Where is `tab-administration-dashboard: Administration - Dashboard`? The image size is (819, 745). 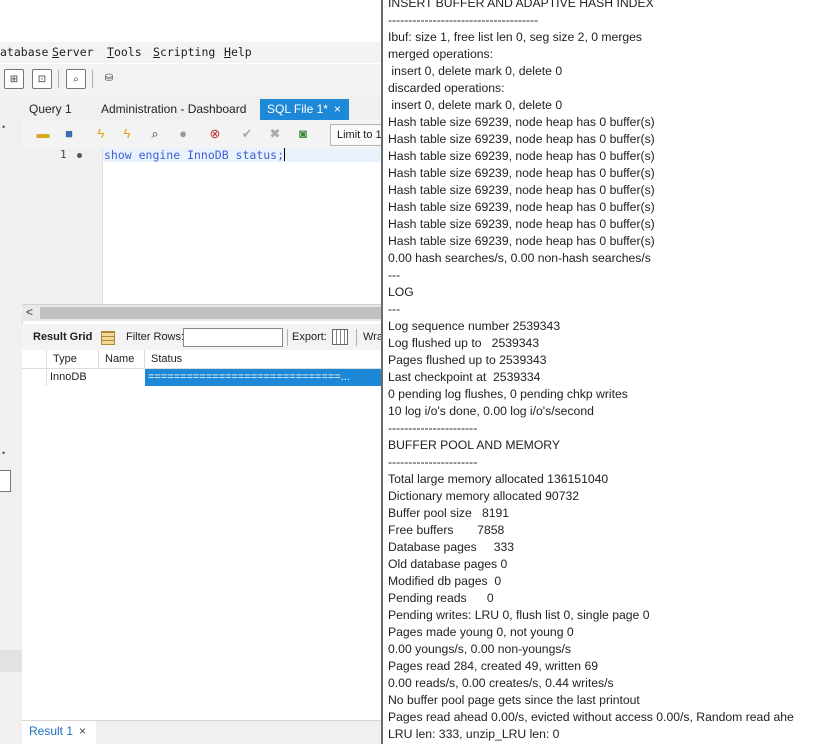 tab-administration-dashboard: Administration - Dashboard is located at coordinates (173, 109).